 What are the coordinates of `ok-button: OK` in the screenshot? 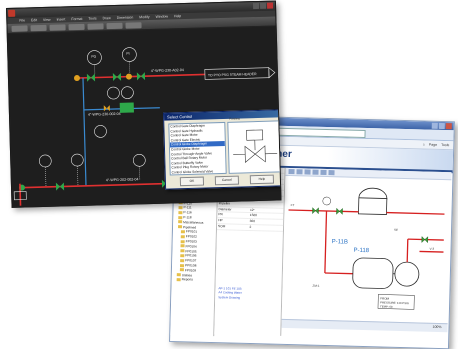 It's located at (192, 182).